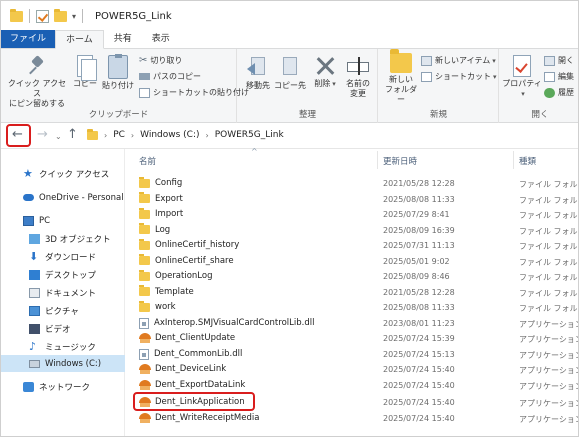 The height and width of the screenshot is (437, 579). What do you see at coordinates (34, 256) in the screenshot?
I see `download-icon: ⬇` at bounding box center [34, 256].